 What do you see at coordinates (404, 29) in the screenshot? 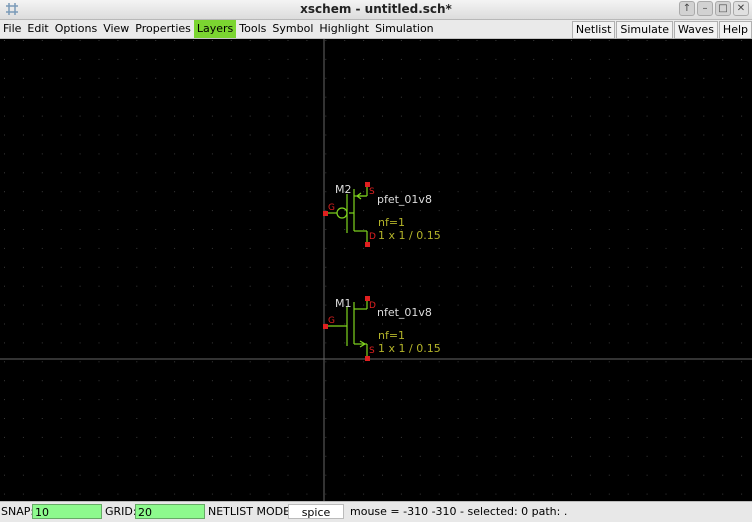
I see `menu-simulation: Simulation` at bounding box center [404, 29].